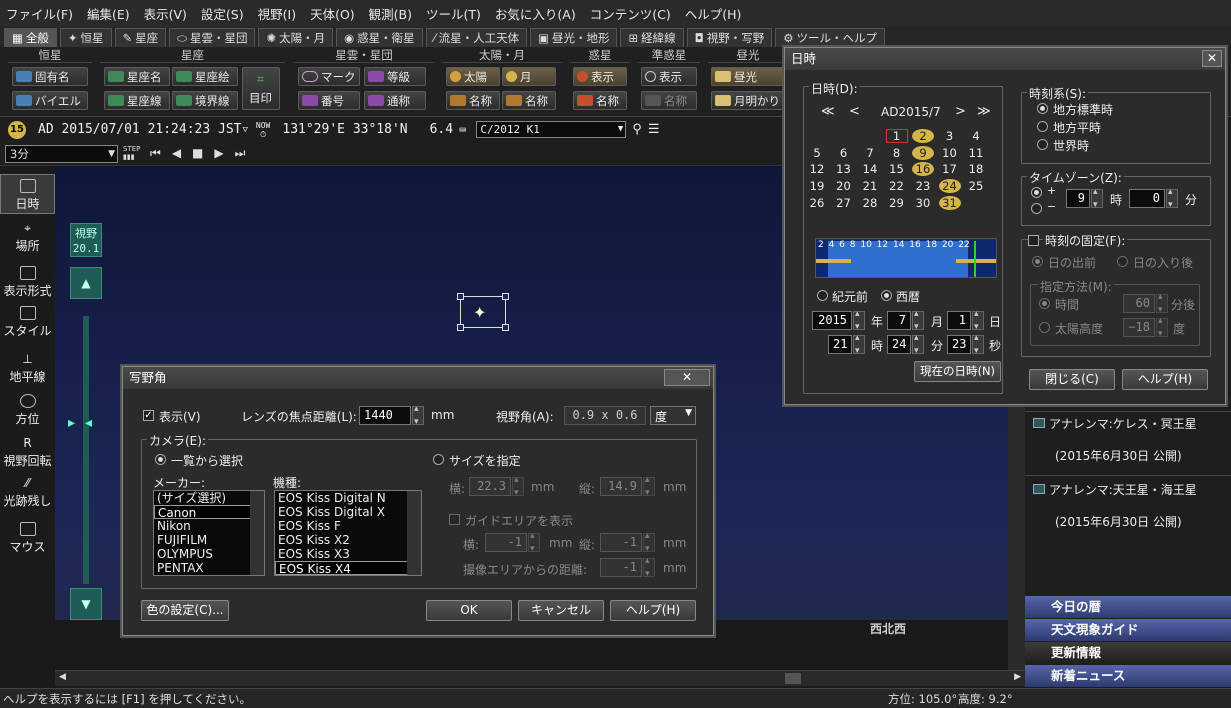 This screenshot has height=708, width=1231. I want to click on menu-edit: 編集(E), so click(108, 13).